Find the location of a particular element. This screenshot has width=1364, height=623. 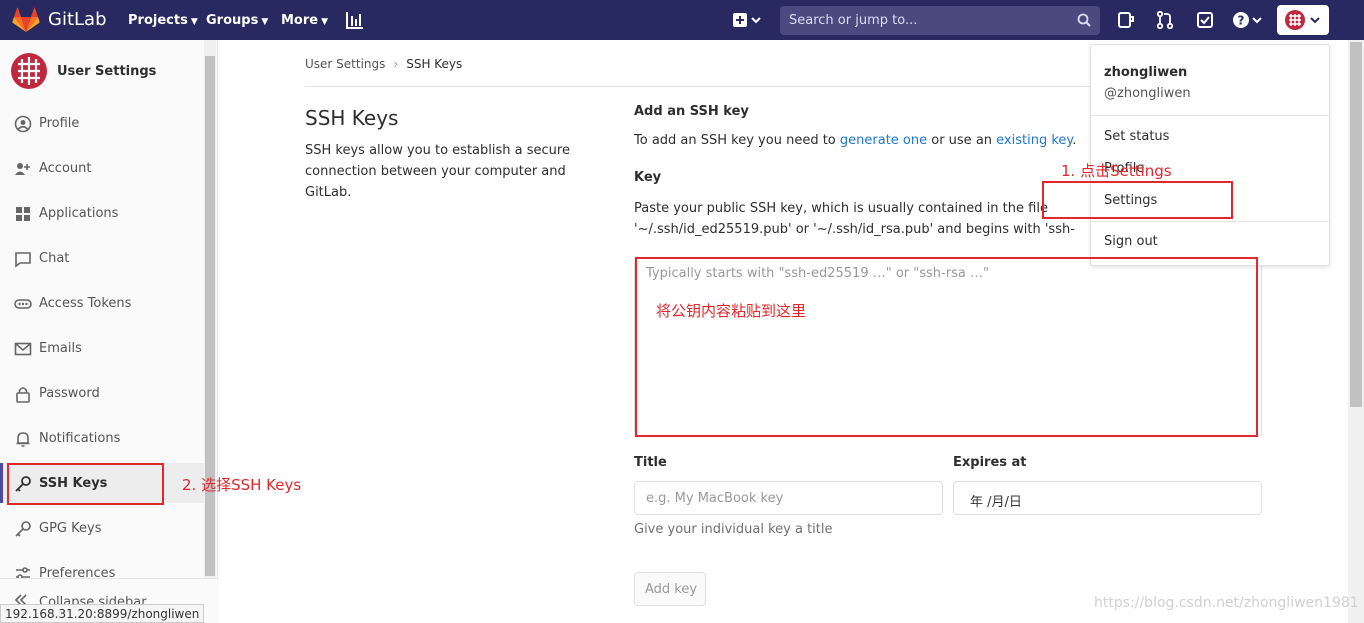

merge-request-icon is located at coordinates (1165, 20).